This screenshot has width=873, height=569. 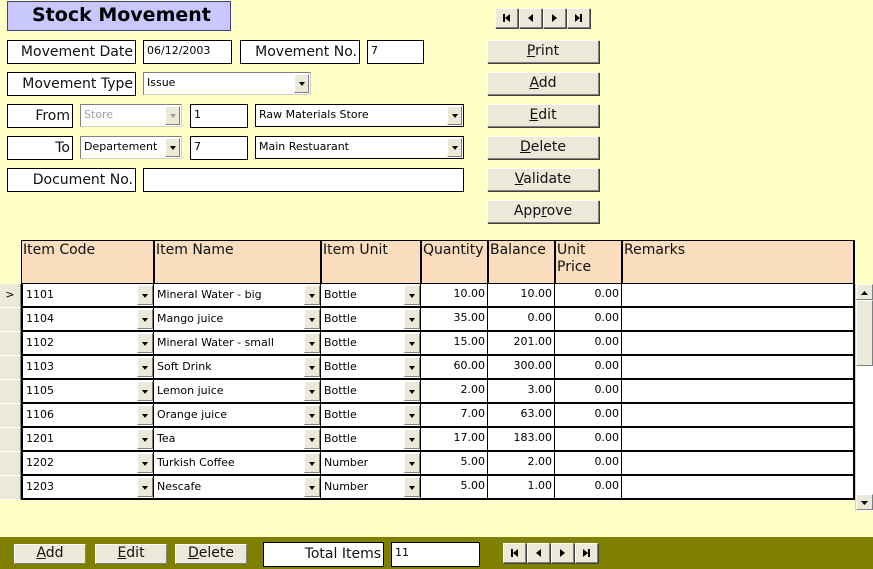 I want to click on item-name-cell: Tea, so click(x=238, y=440).